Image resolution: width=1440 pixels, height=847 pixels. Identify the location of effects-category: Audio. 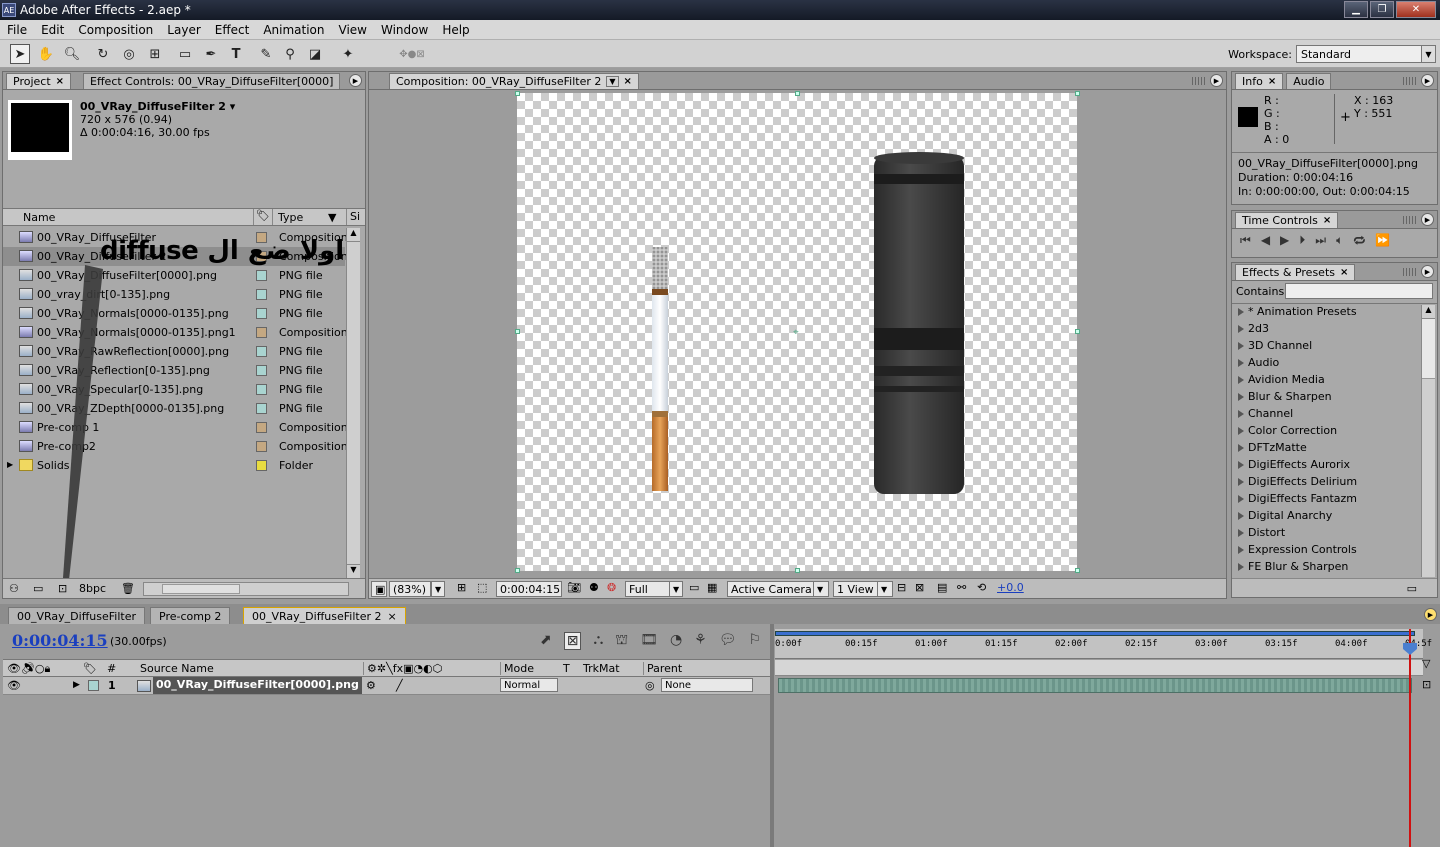
(1258, 362).